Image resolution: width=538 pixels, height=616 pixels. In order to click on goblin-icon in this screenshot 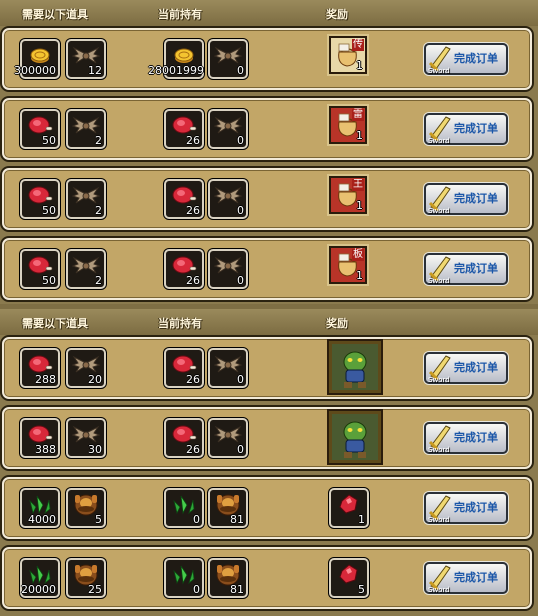, I will do `click(355, 439)`.